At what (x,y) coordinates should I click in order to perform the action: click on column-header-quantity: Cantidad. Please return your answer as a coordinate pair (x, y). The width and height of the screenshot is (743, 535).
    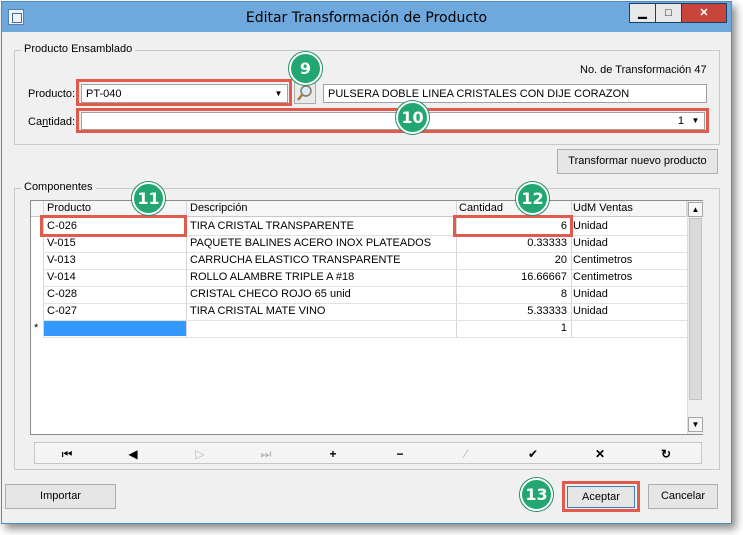
    Looking at the image, I should click on (481, 208).